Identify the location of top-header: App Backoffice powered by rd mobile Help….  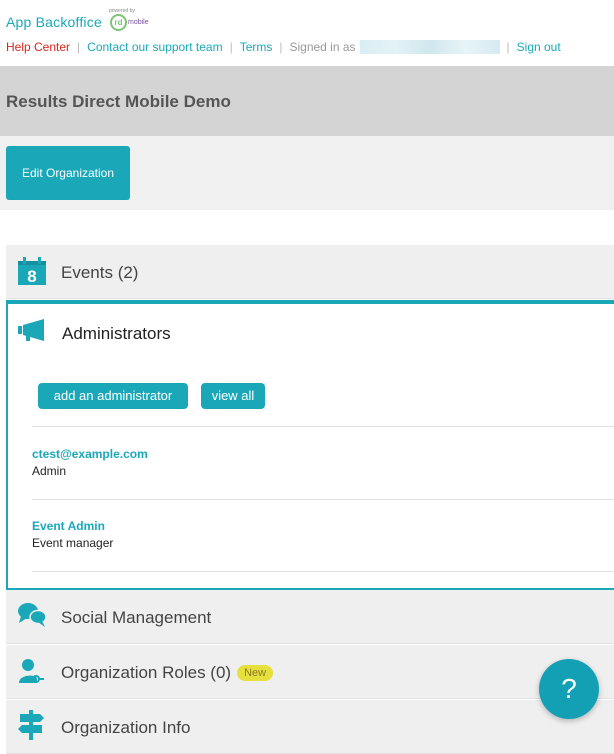
(307, 33).